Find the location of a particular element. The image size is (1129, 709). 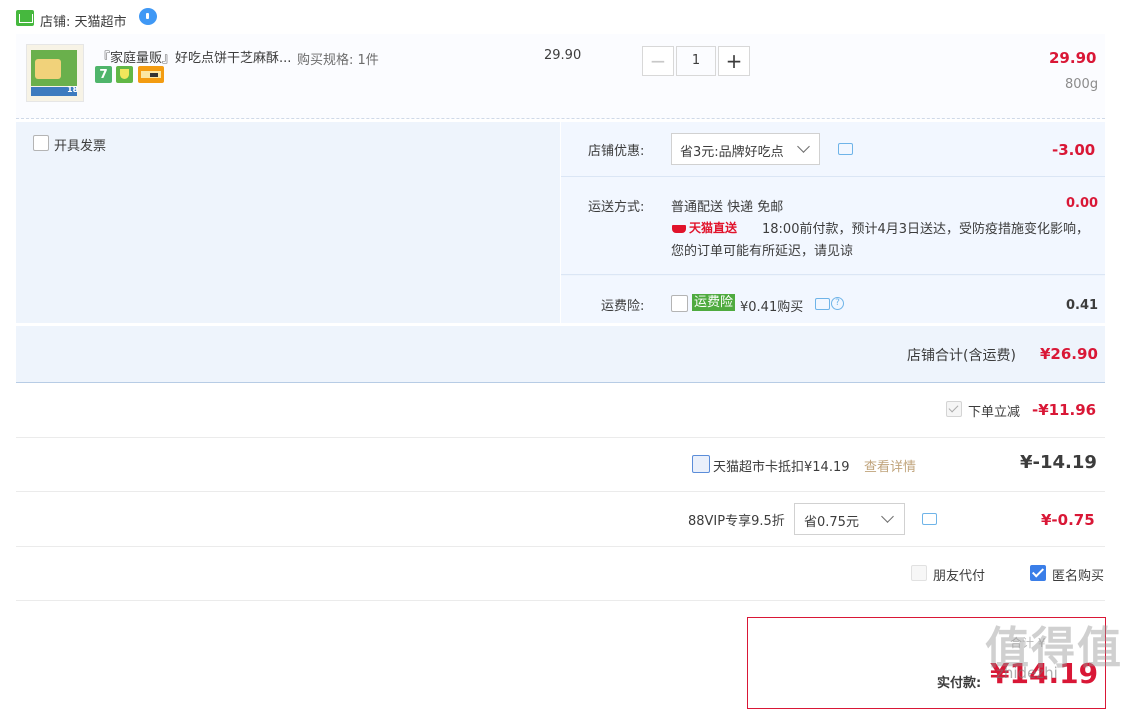

shop-promo-label: 店铺优惠: is located at coordinates (616, 151).